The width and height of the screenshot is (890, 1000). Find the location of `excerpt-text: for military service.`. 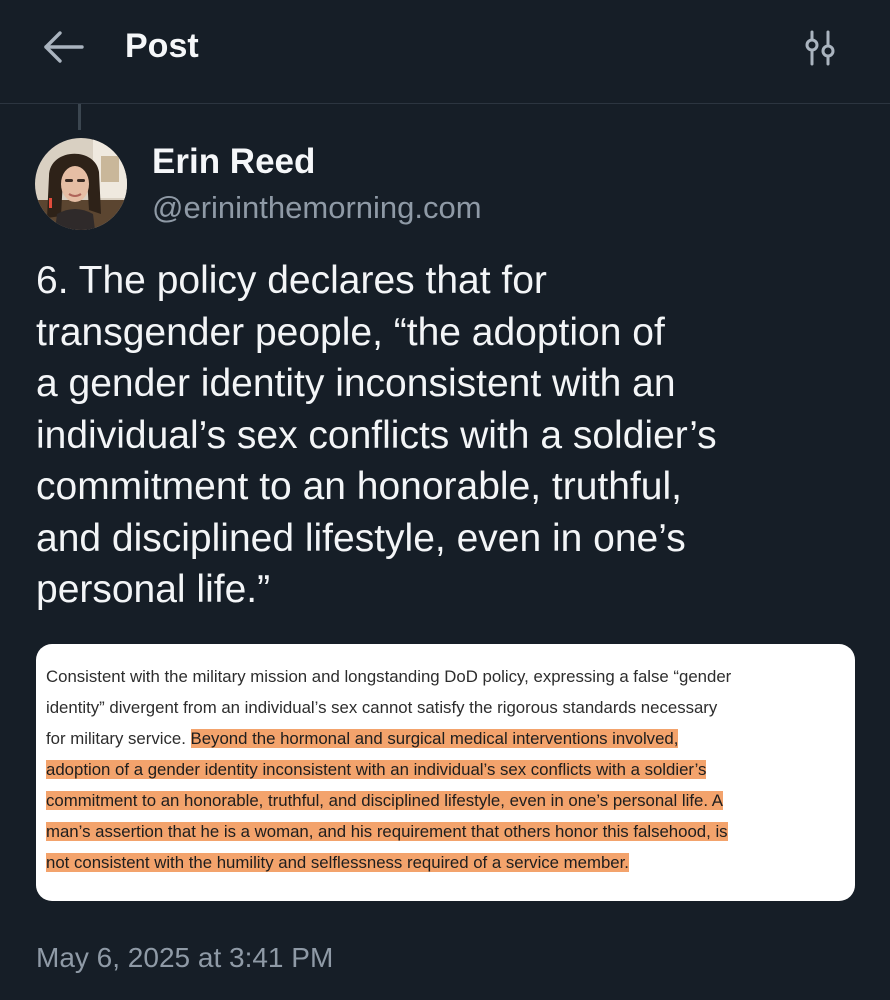

excerpt-text: for military service. is located at coordinates (118, 738).